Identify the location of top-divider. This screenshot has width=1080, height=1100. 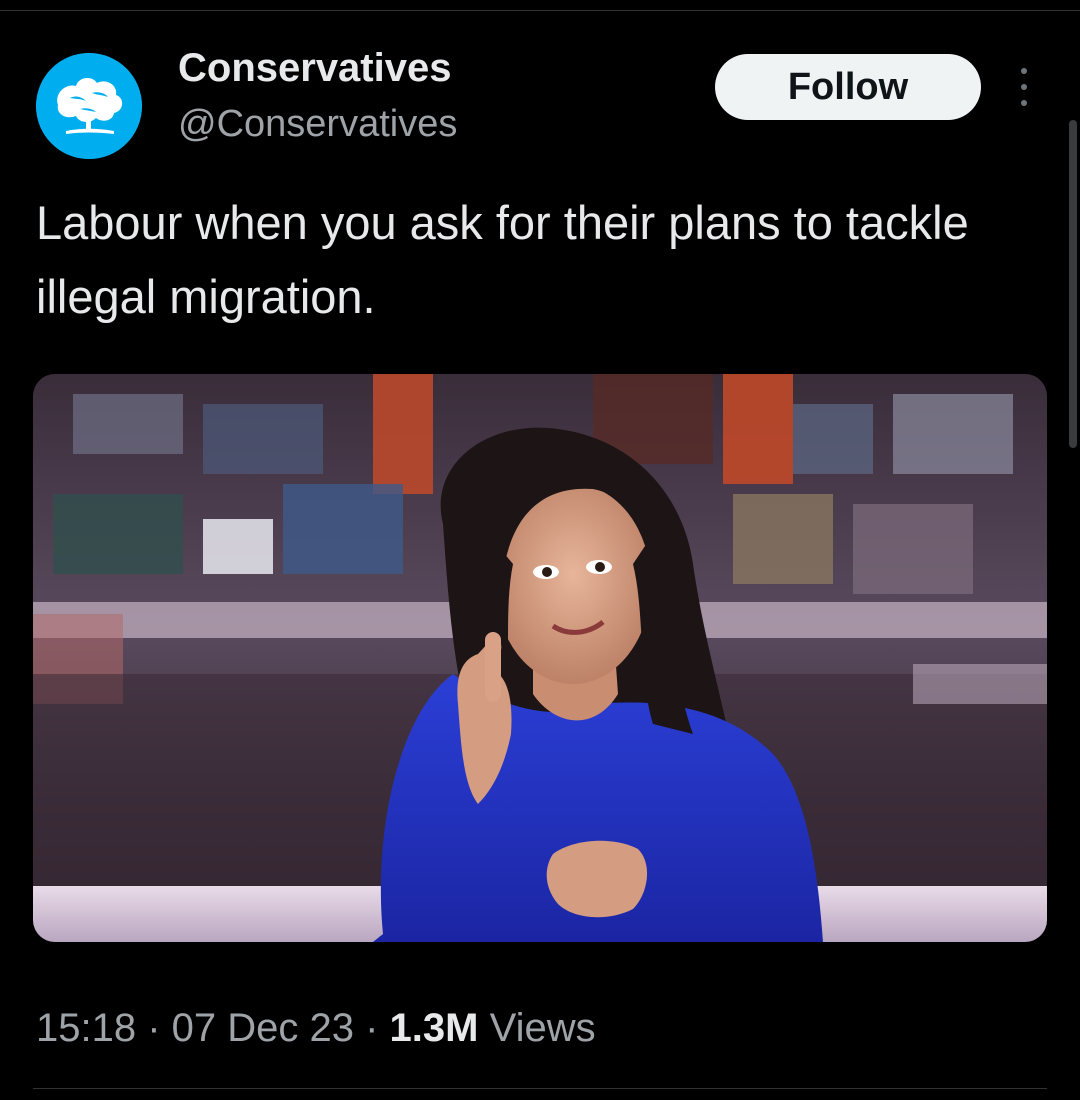
(540, 10).